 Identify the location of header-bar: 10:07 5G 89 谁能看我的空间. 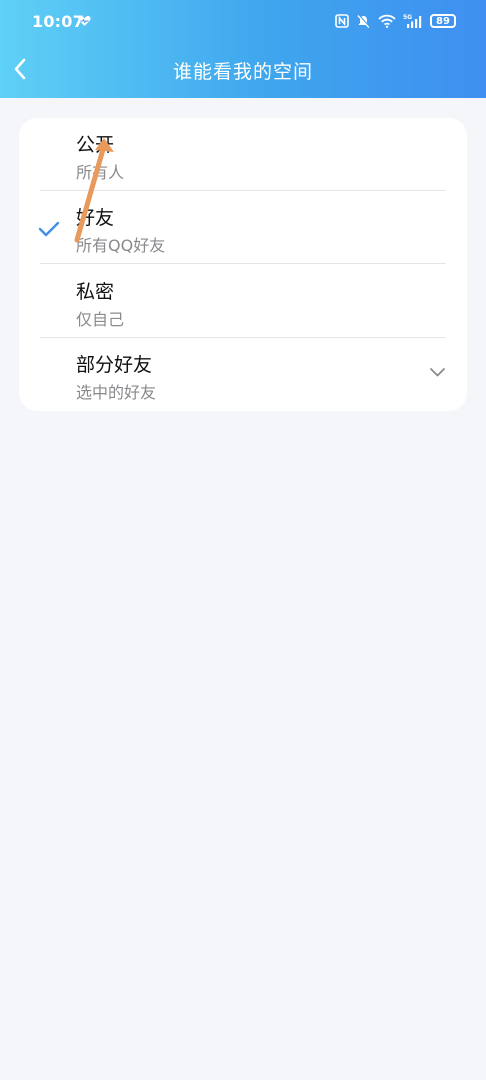
(243, 49).